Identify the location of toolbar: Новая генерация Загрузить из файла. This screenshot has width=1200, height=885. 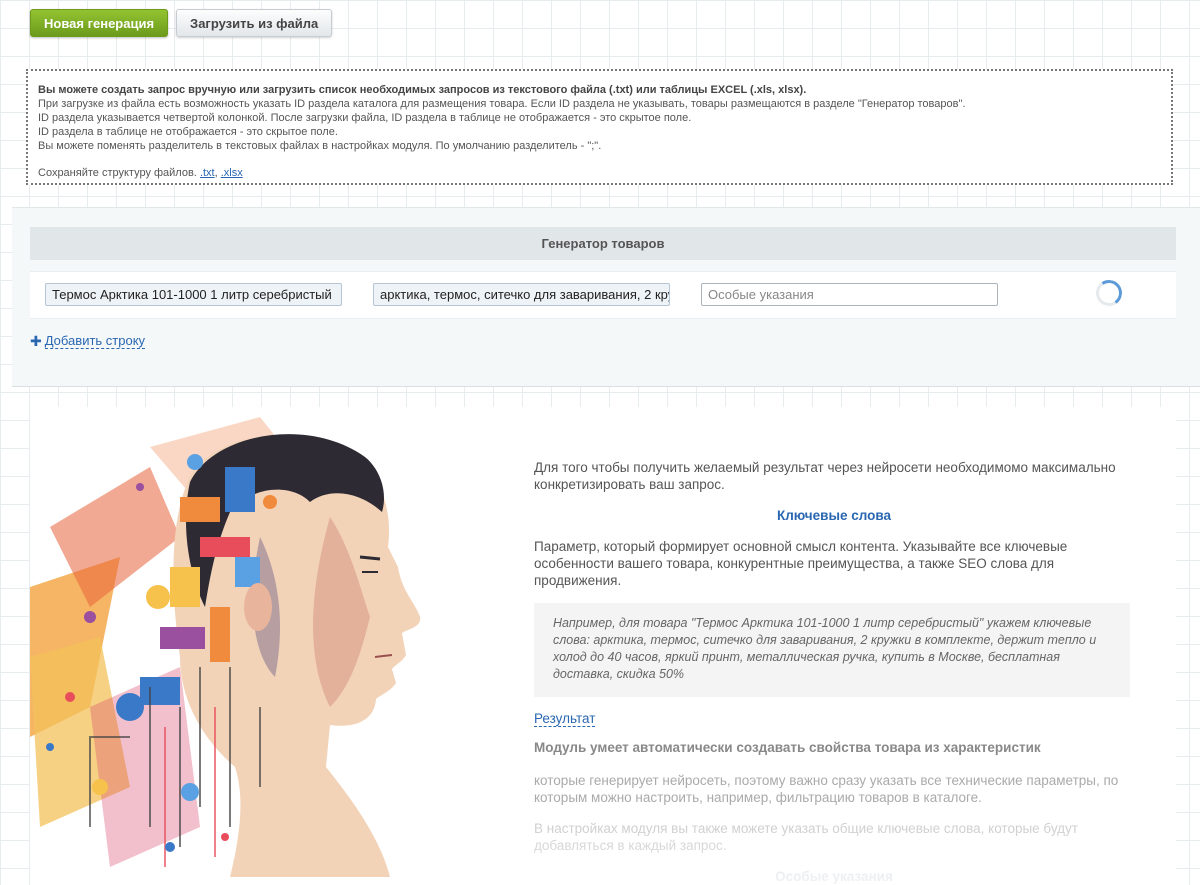
(181, 23).